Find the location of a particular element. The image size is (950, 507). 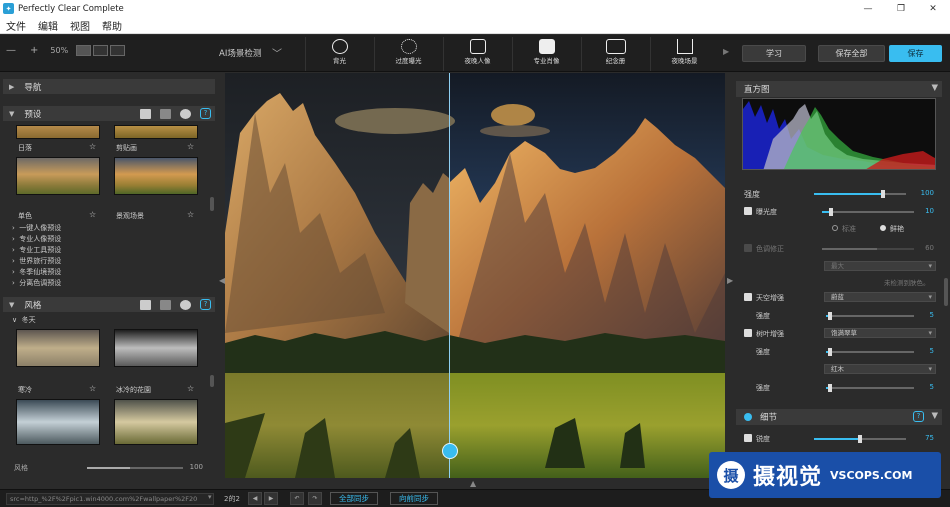

foliage-dropdown-2: 红木 is located at coordinates (880, 369).